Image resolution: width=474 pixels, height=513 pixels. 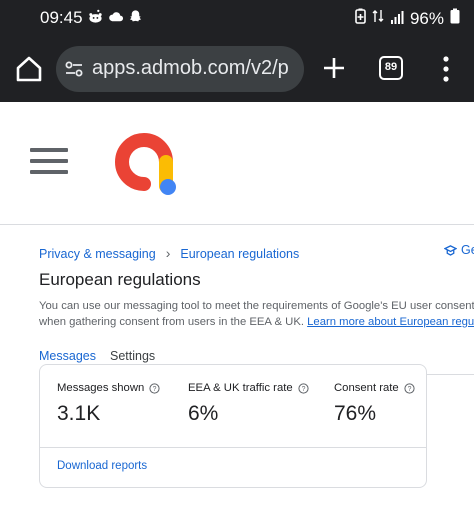 I want to click on new-tab-button, so click(x=334, y=68).